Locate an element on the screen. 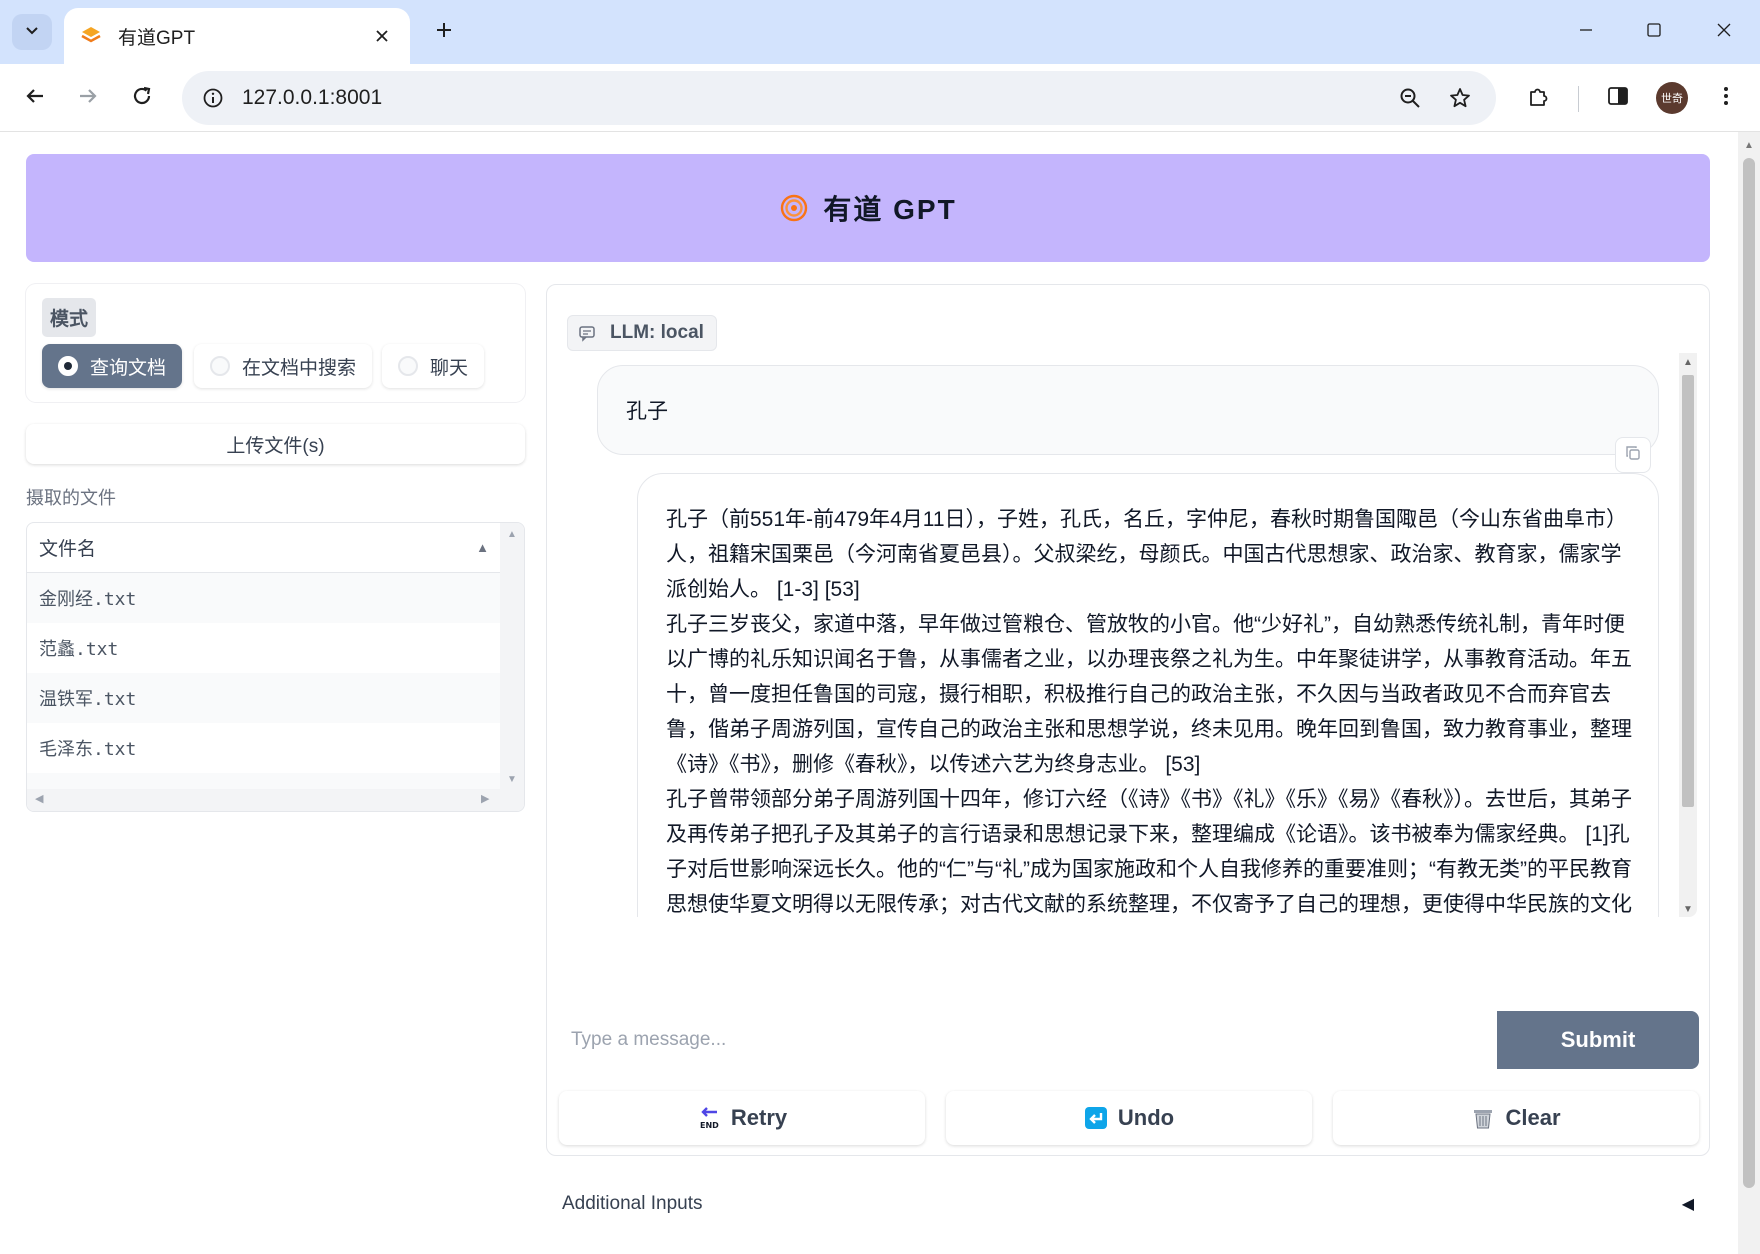 The image size is (1760, 1254). tab-title: 有道GPT is located at coordinates (157, 38).